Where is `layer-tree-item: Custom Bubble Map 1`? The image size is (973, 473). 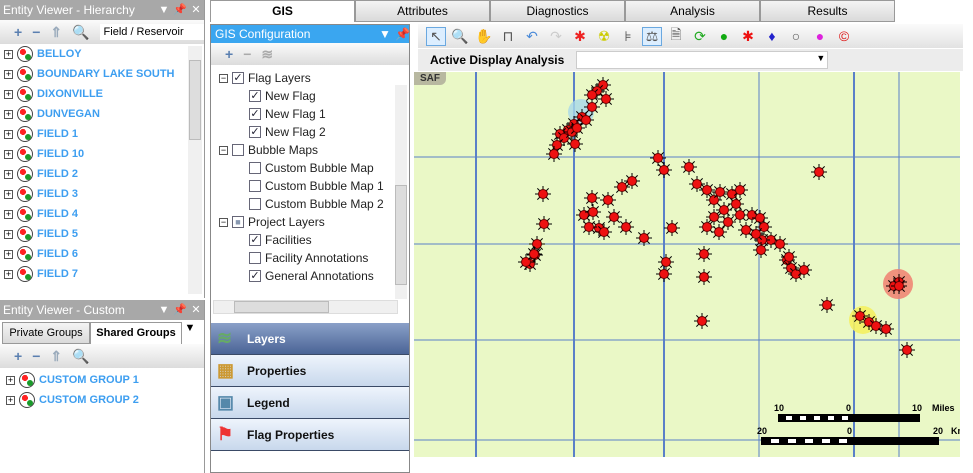
layer-tree-item: Custom Bubble Map 1 is located at coordinates (314, 186).